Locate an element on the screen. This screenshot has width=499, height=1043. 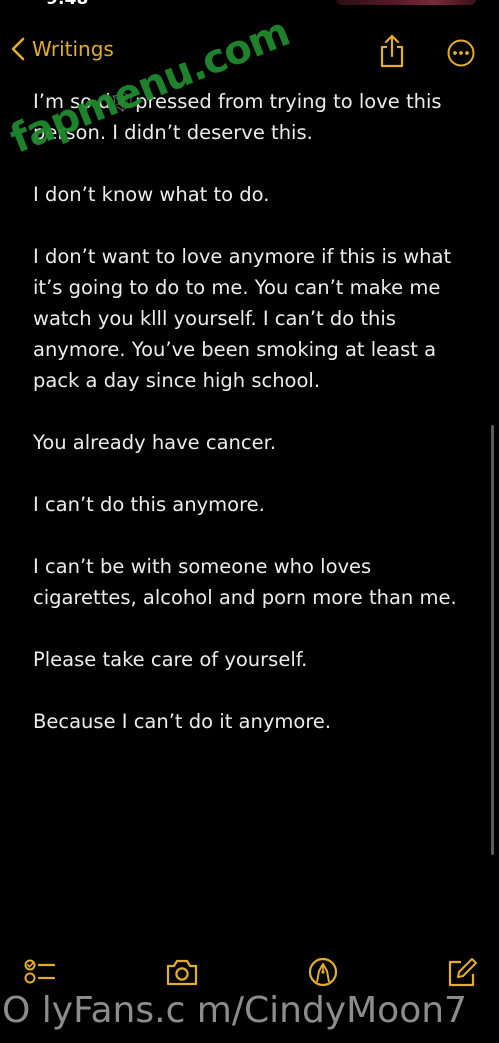
checklist-button is located at coordinates (40, 972).